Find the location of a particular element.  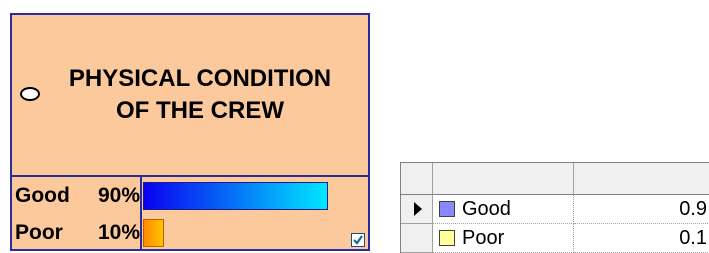

value-text: 0.1 is located at coordinates (693, 238).